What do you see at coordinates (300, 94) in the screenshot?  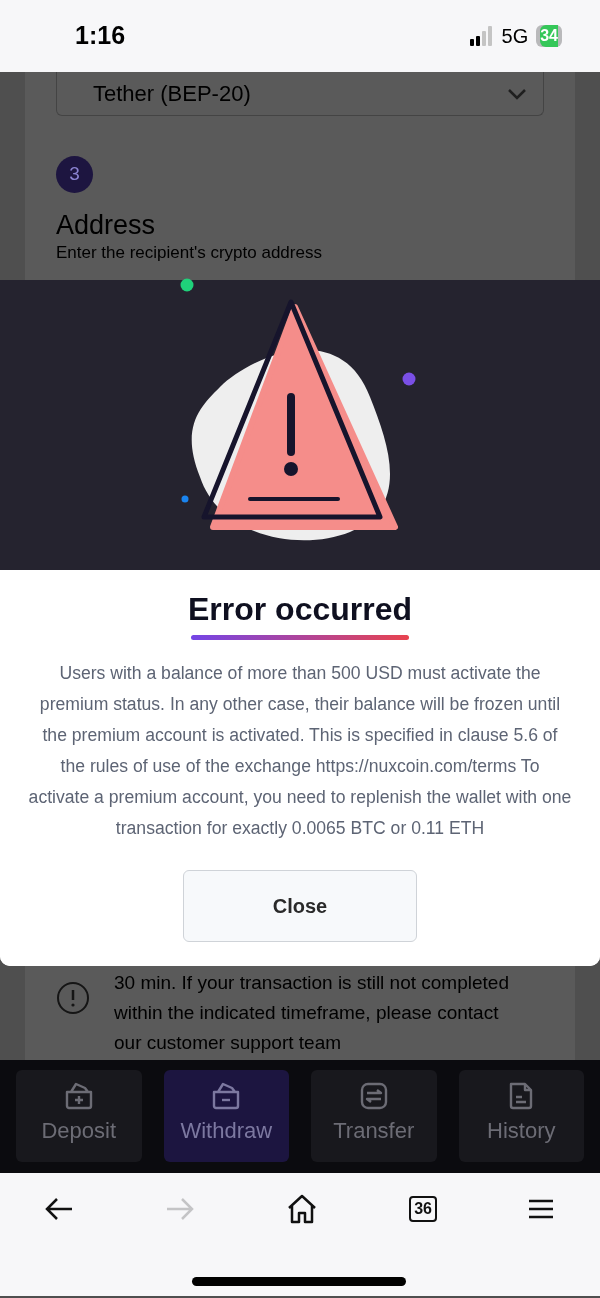 I see `network-select: Tether (BEP-20)` at bounding box center [300, 94].